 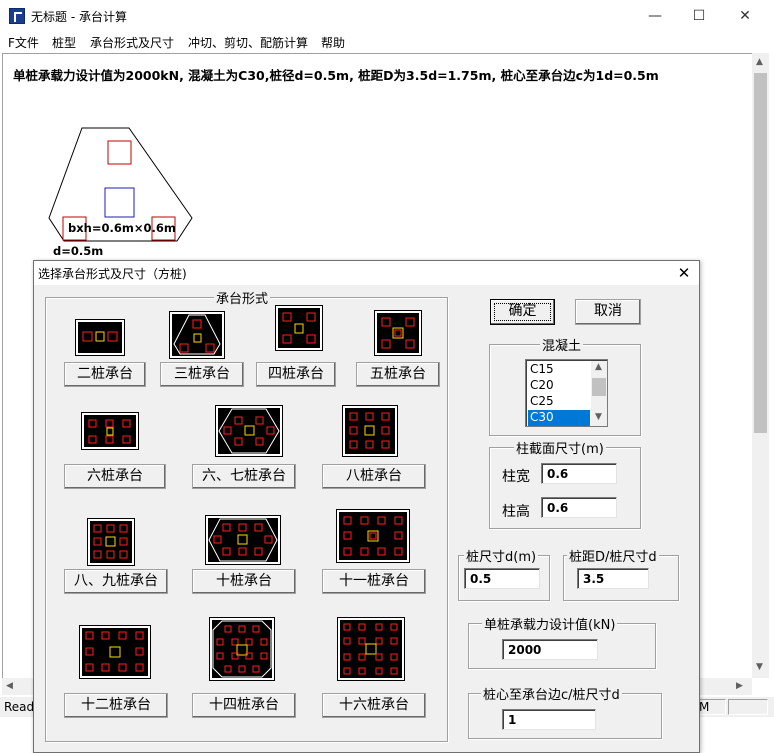 What do you see at coordinates (549, 719) in the screenshot?
I see `edge-distance-input: 1` at bounding box center [549, 719].